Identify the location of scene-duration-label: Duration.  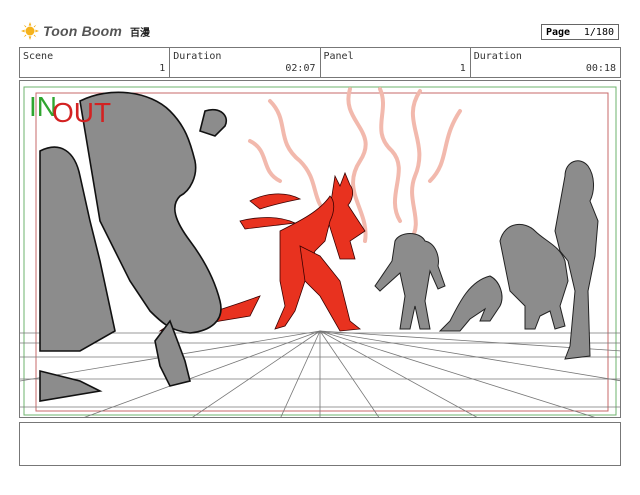
(197, 56).